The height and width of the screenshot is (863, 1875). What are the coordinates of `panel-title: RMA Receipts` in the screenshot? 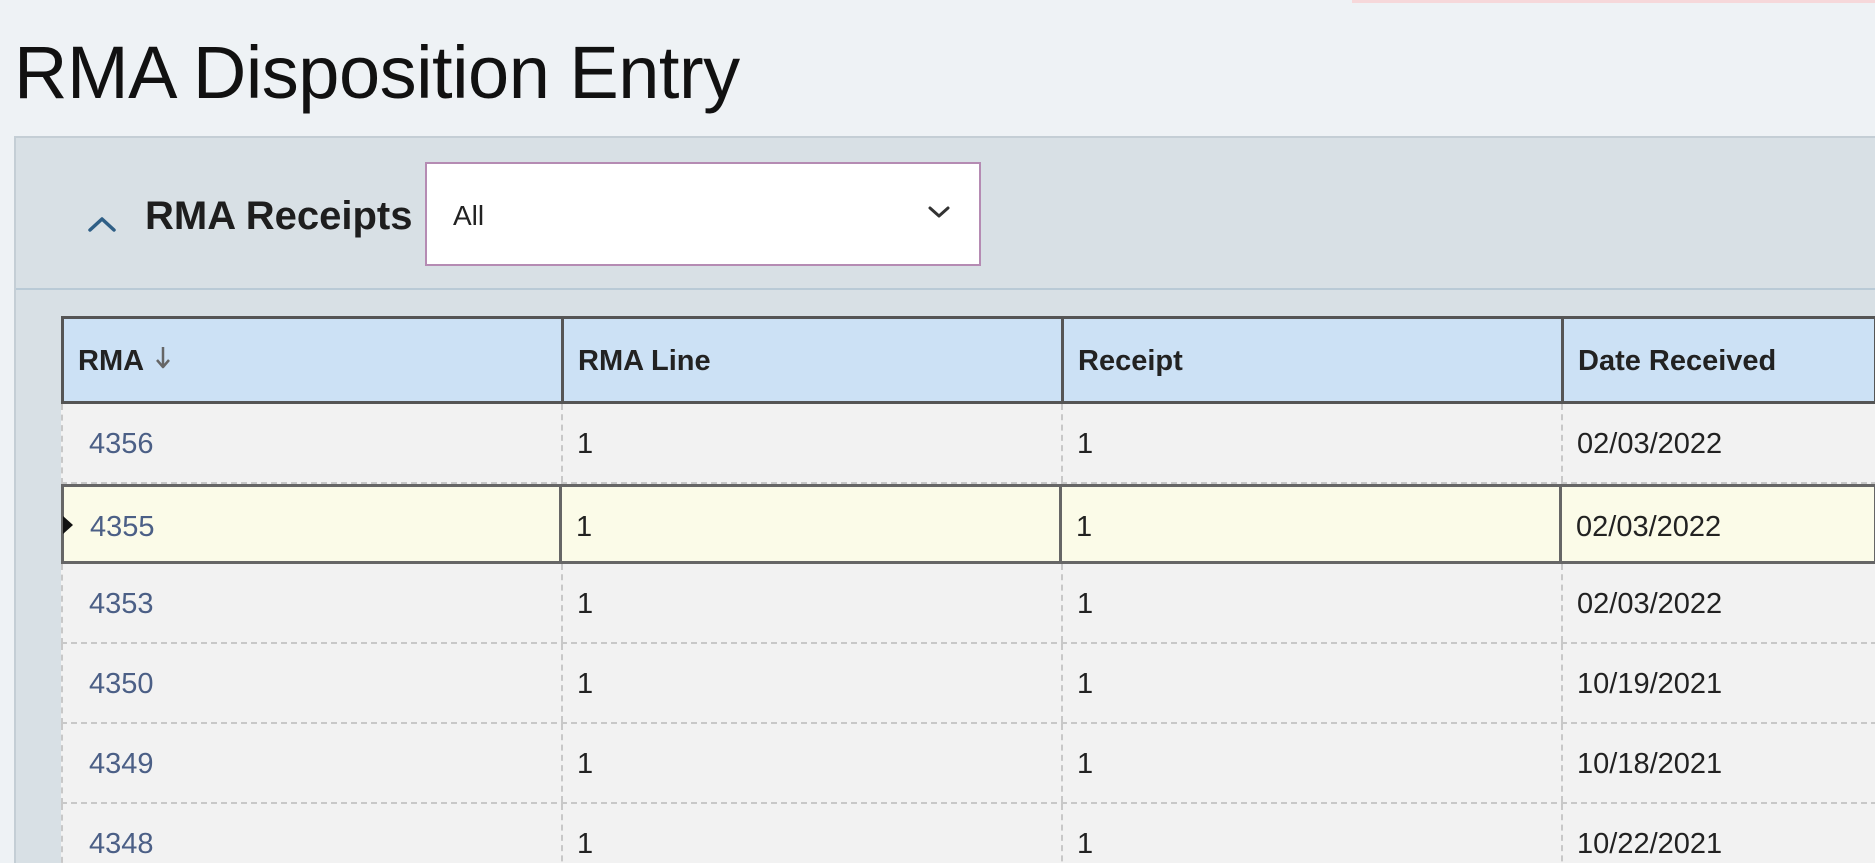 It's located at (279, 216).